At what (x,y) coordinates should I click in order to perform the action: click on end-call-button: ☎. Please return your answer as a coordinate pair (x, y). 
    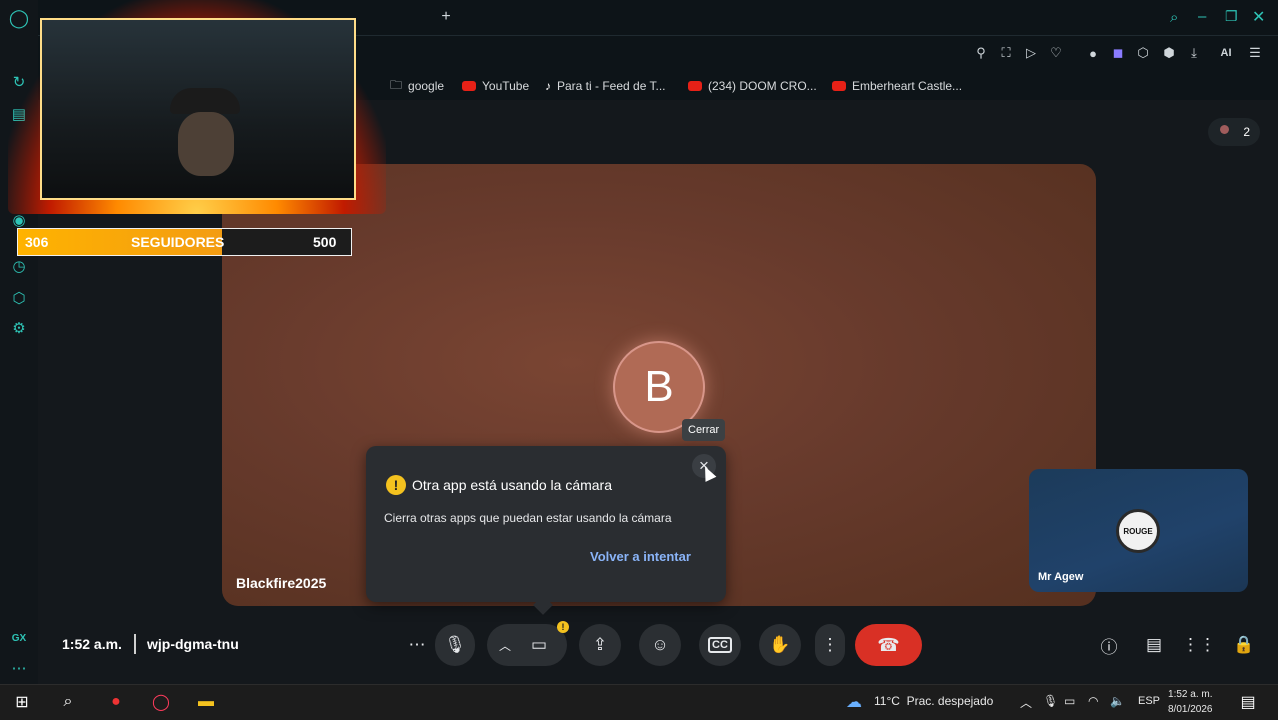
    Looking at the image, I should click on (888, 645).